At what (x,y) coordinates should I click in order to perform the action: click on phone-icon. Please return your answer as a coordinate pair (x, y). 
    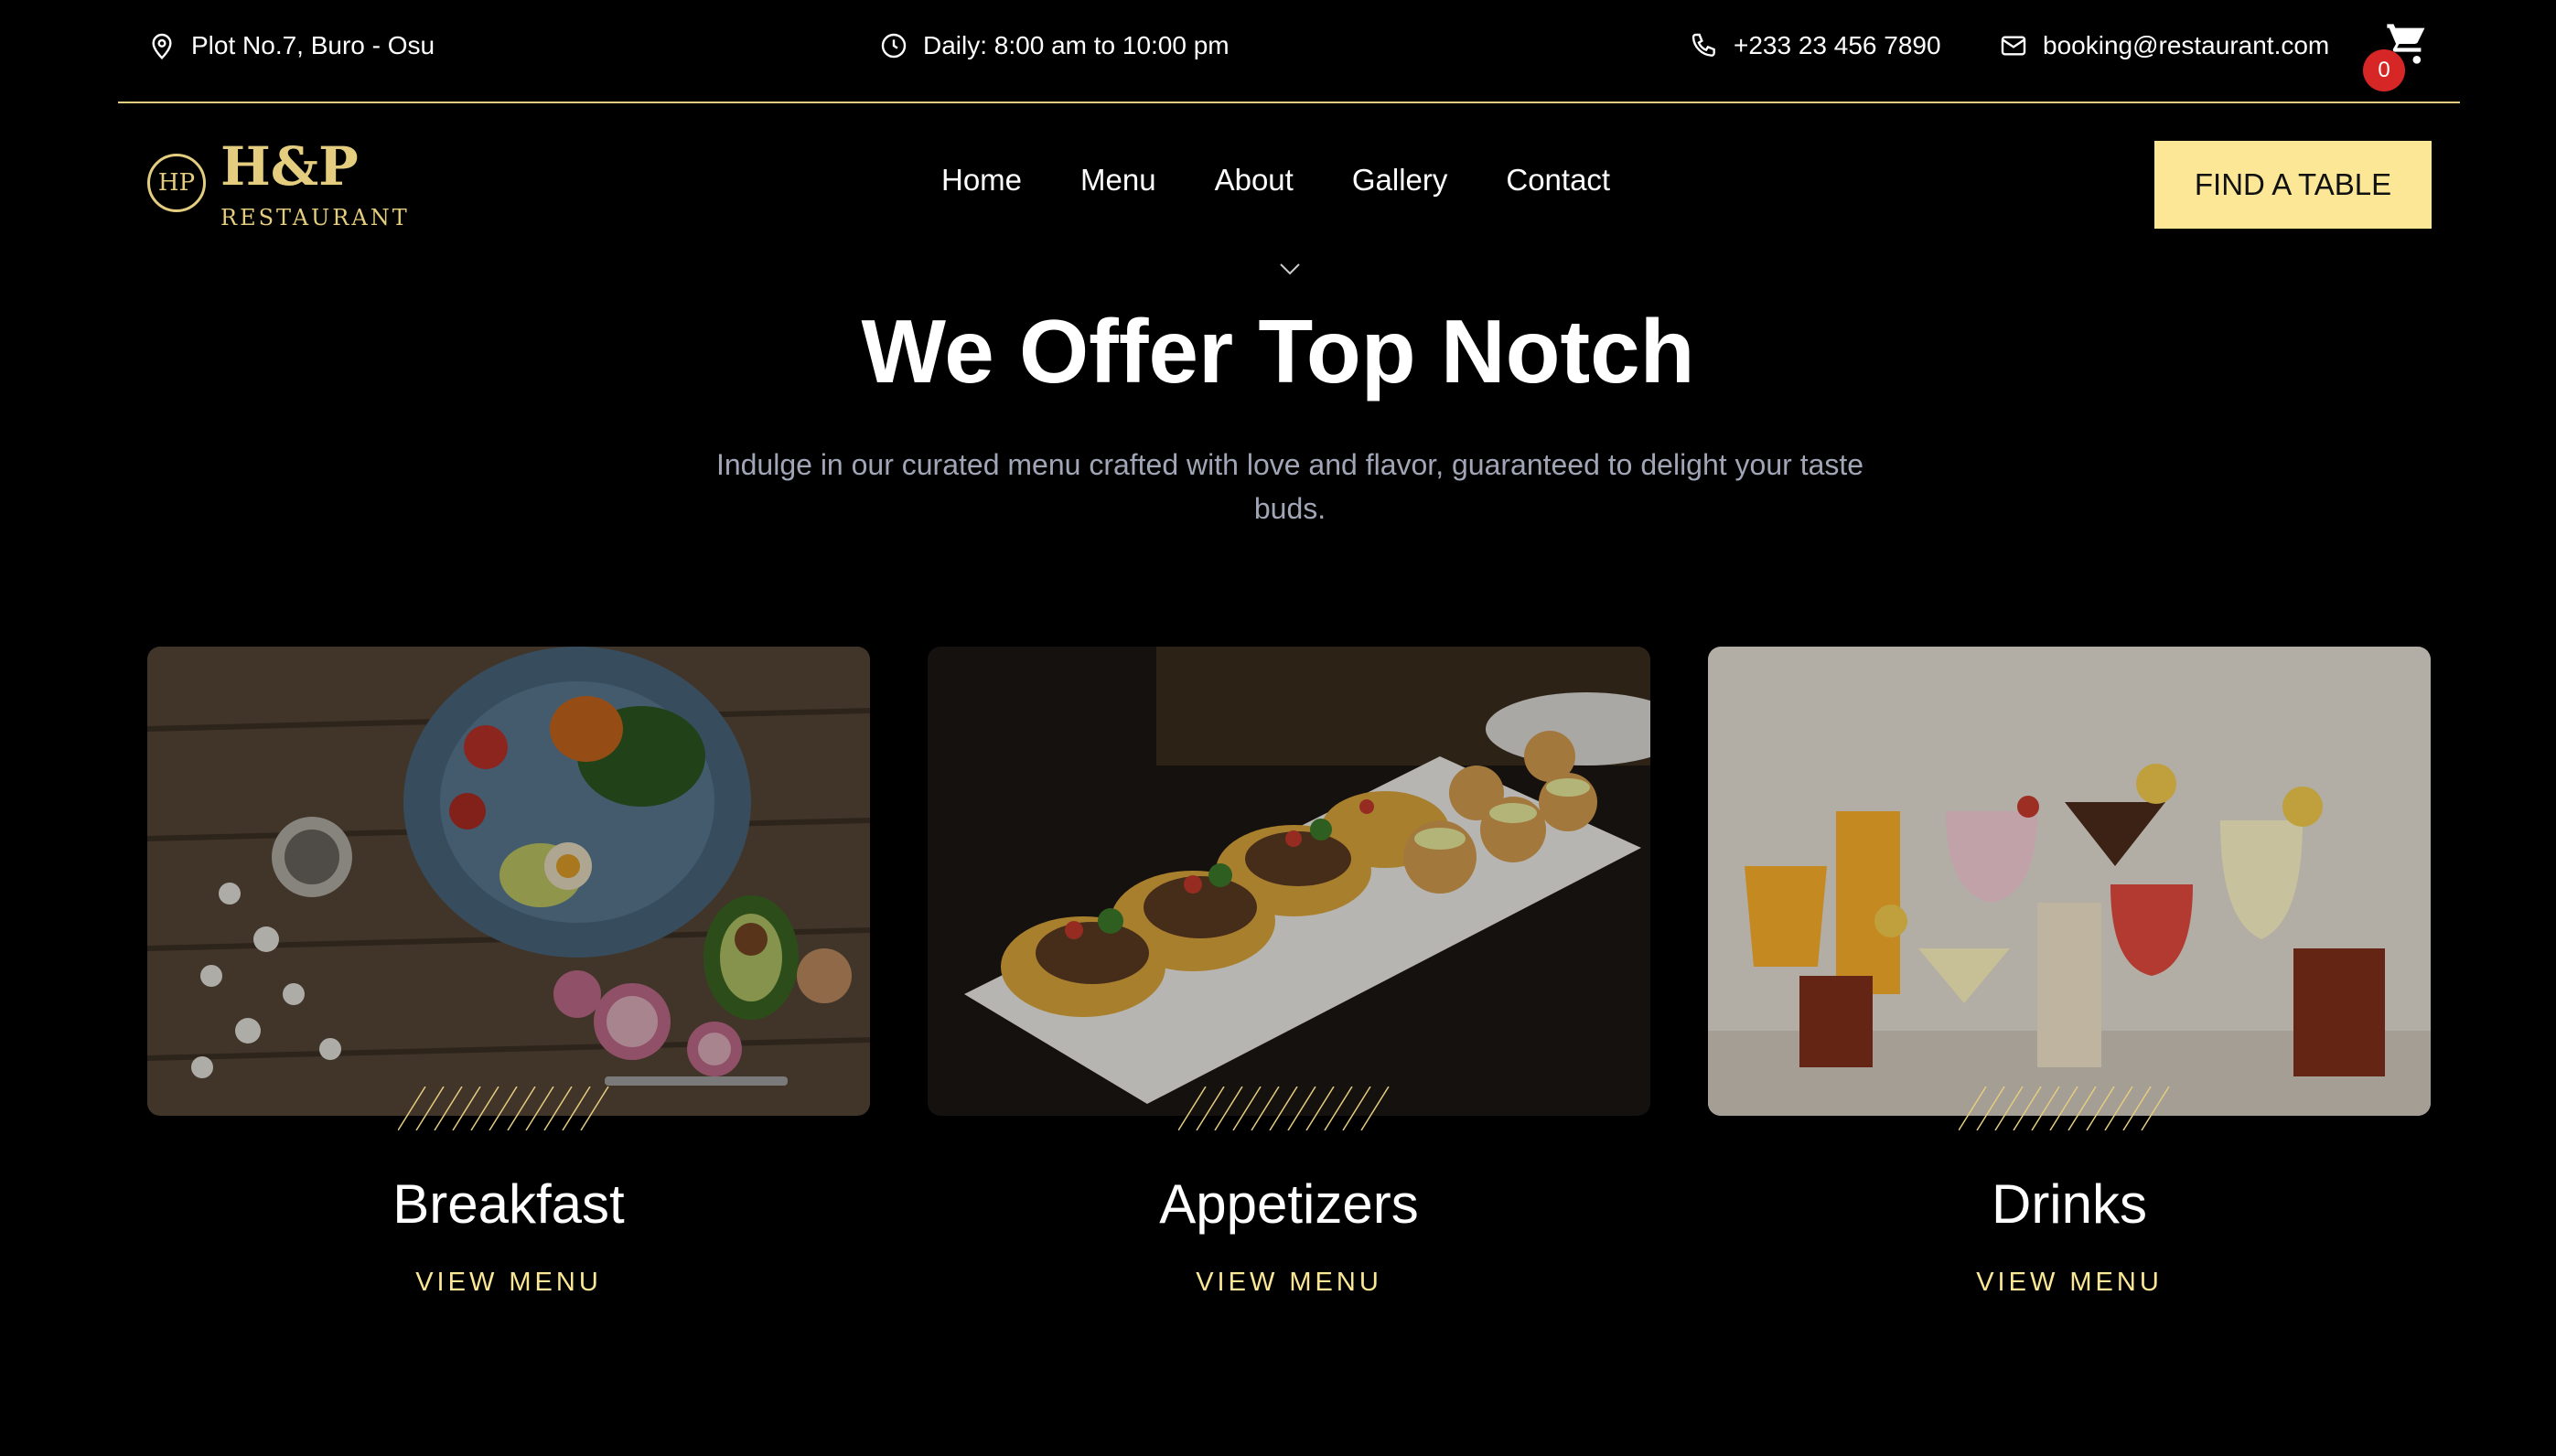
    Looking at the image, I should click on (1703, 45).